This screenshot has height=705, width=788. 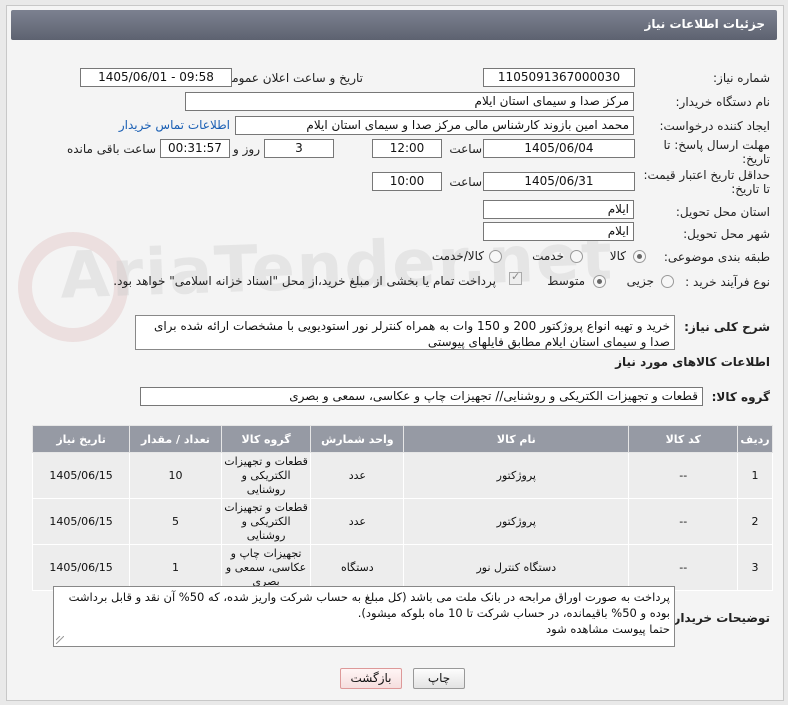 What do you see at coordinates (755, 521) in the screenshot?
I see `cell-idx: 2` at bounding box center [755, 521].